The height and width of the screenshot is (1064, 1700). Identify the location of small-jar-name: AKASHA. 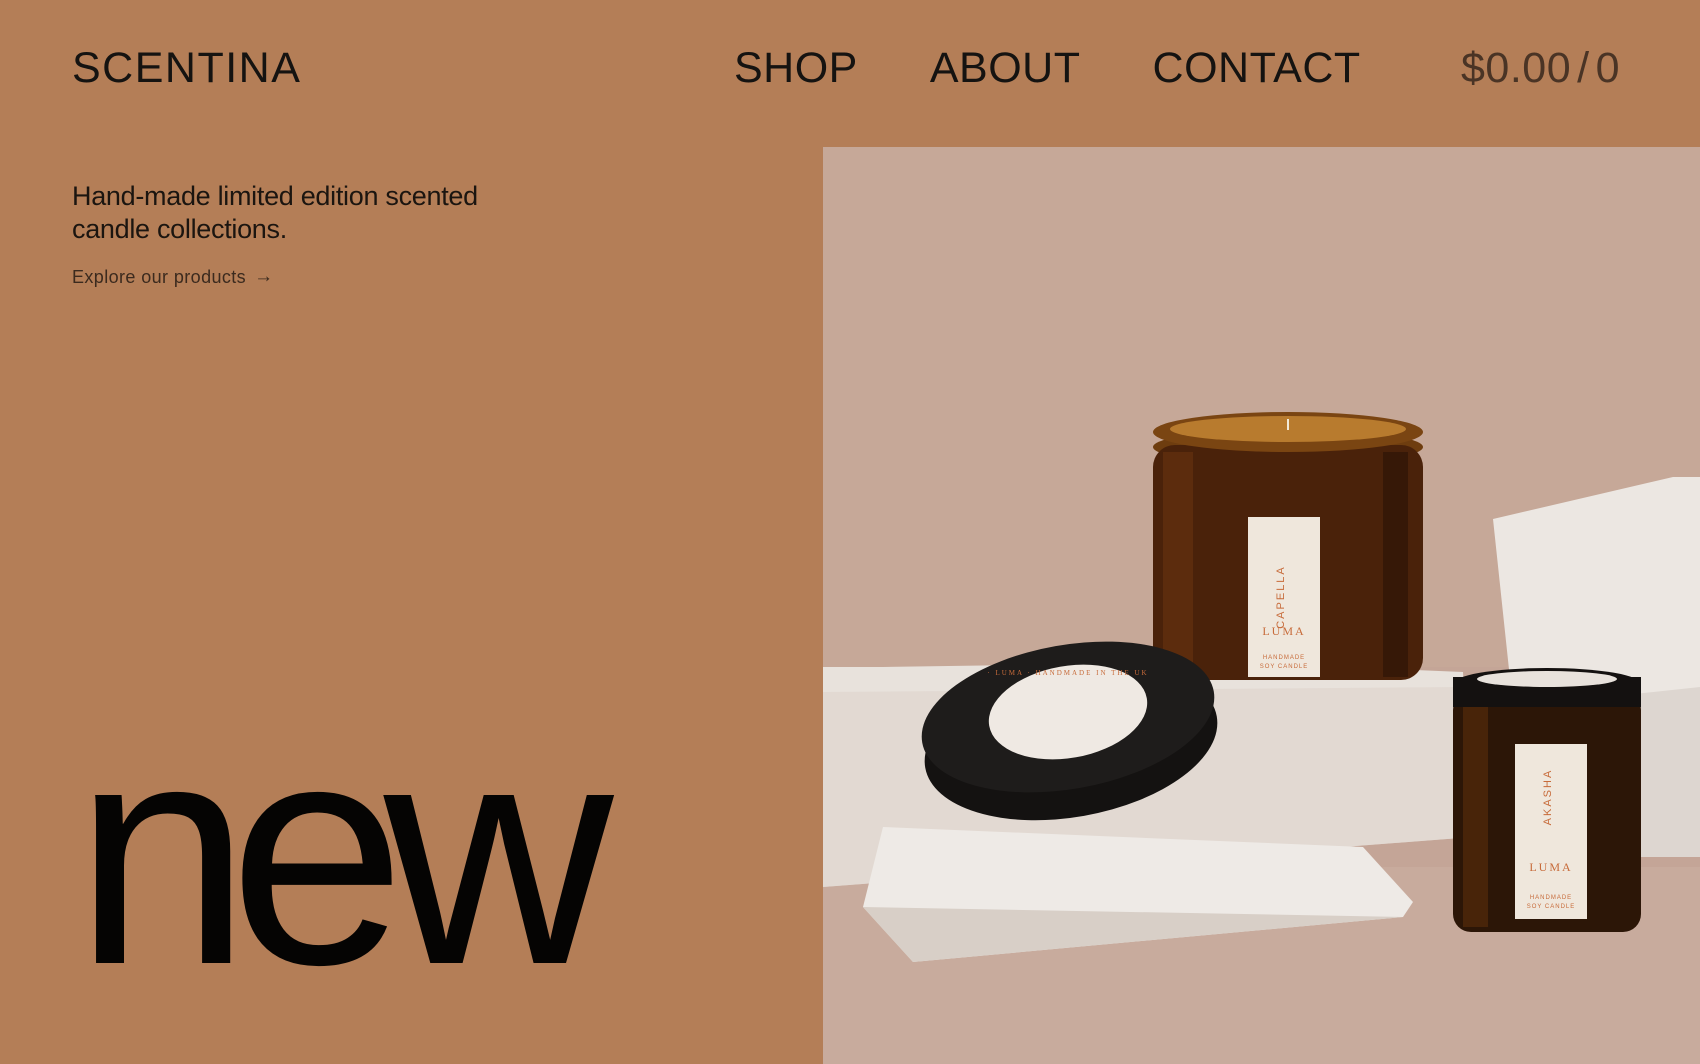
(1548, 797).